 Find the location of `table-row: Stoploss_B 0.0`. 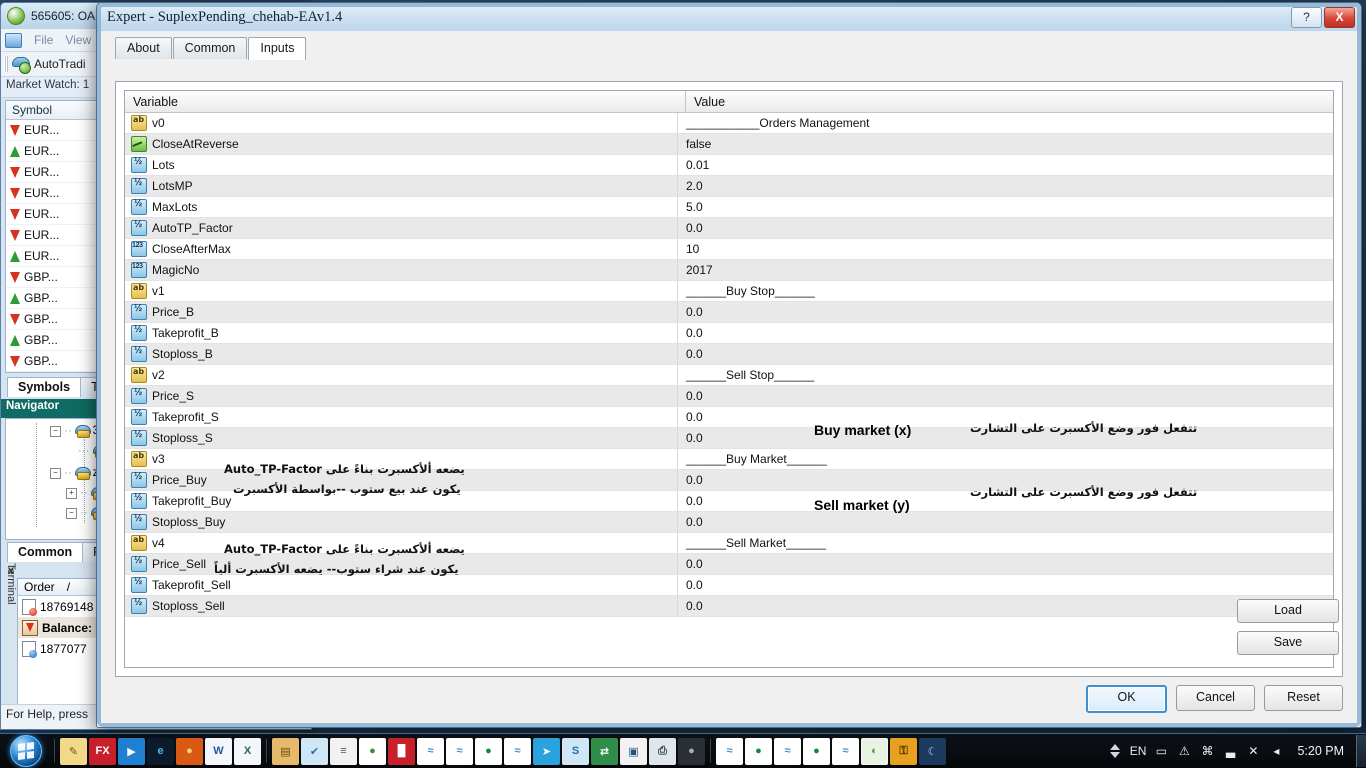

table-row: Stoploss_B 0.0 is located at coordinates (729, 354).